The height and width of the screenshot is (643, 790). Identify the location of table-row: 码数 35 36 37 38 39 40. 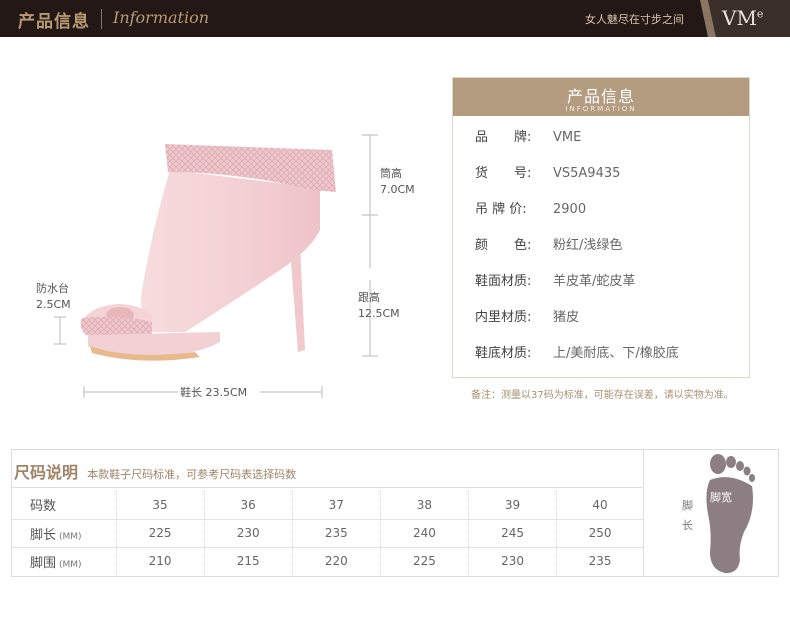
(327, 505).